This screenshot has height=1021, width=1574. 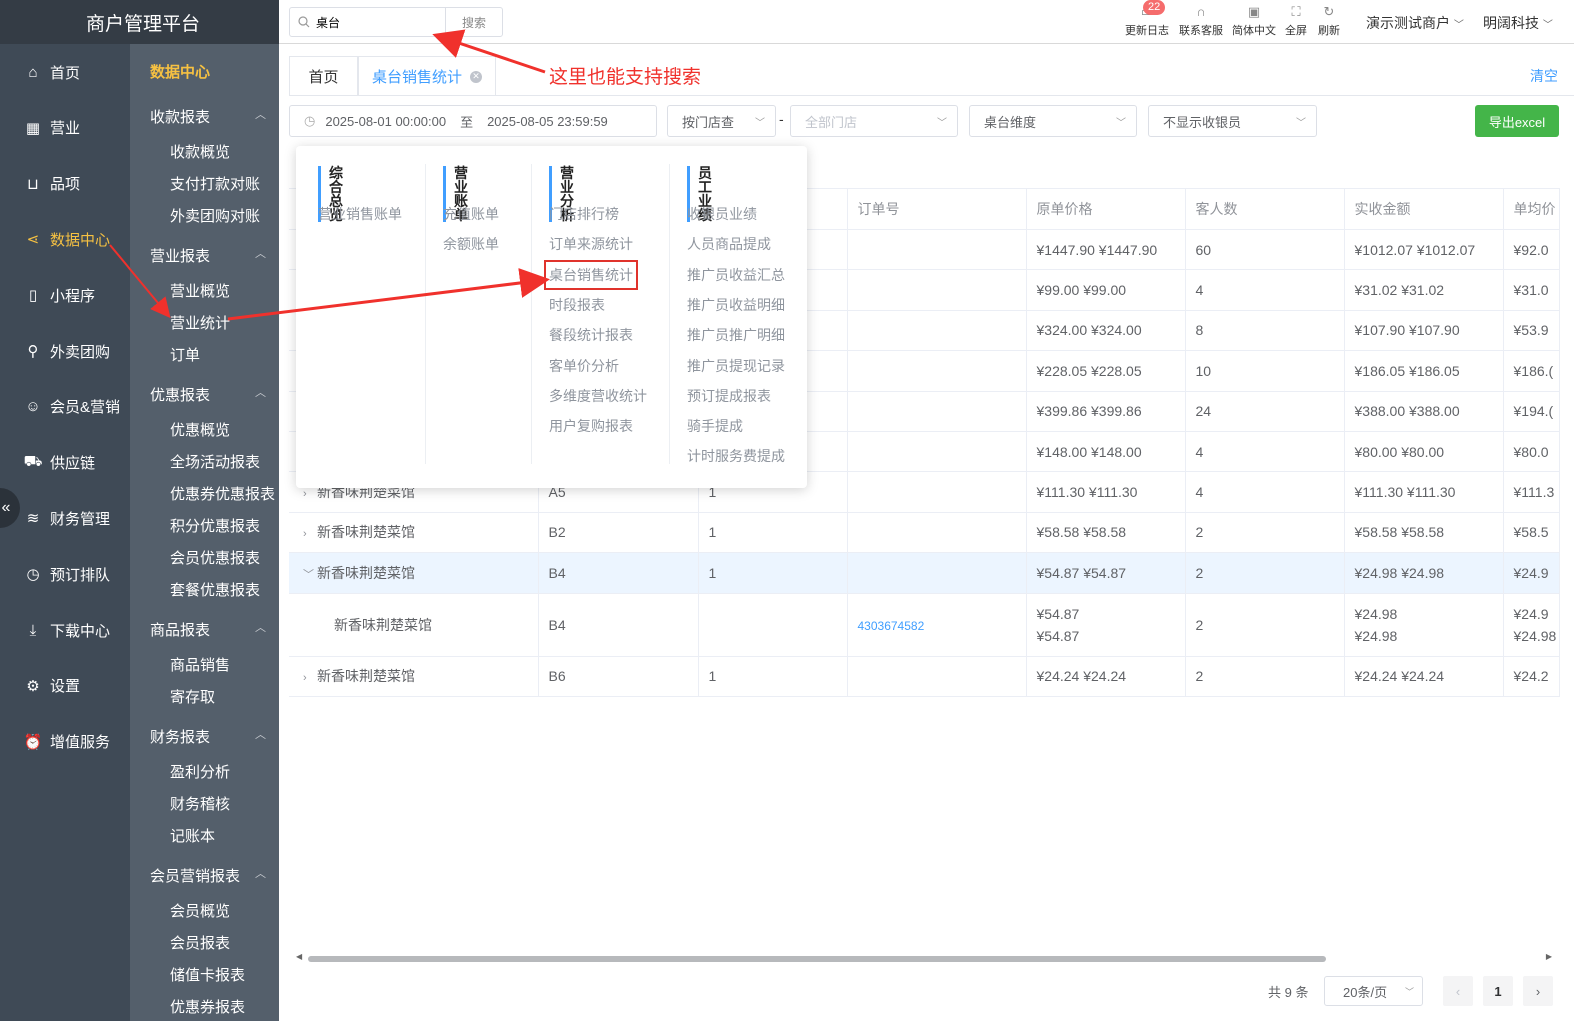 What do you see at coordinates (210, 116) in the screenshot?
I see `subnav-group: 收款报表 ︿` at bounding box center [210, 116].